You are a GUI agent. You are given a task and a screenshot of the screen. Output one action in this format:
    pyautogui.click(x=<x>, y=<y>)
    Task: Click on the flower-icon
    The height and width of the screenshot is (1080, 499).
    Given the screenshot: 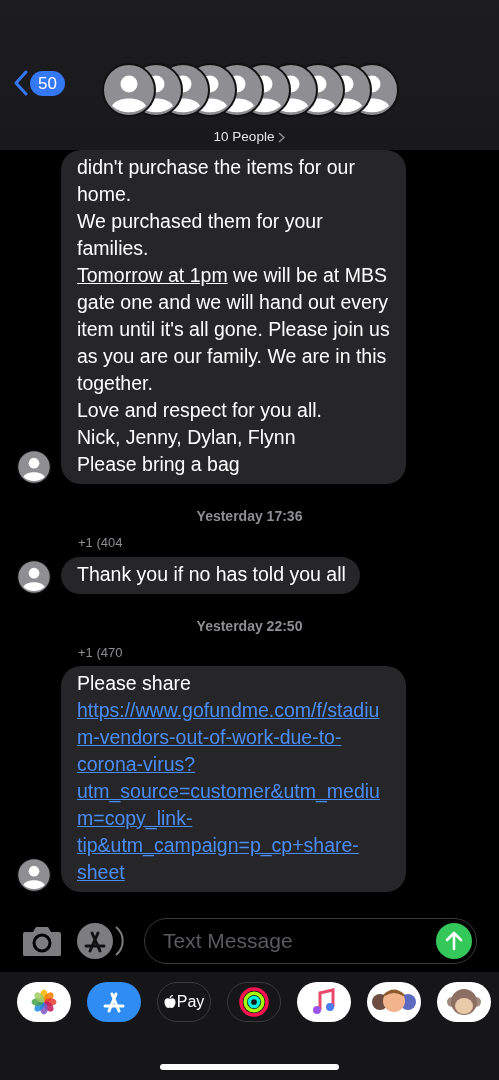 What is the action you would take?
    pyautogui.click(x=44, y=1002)
    